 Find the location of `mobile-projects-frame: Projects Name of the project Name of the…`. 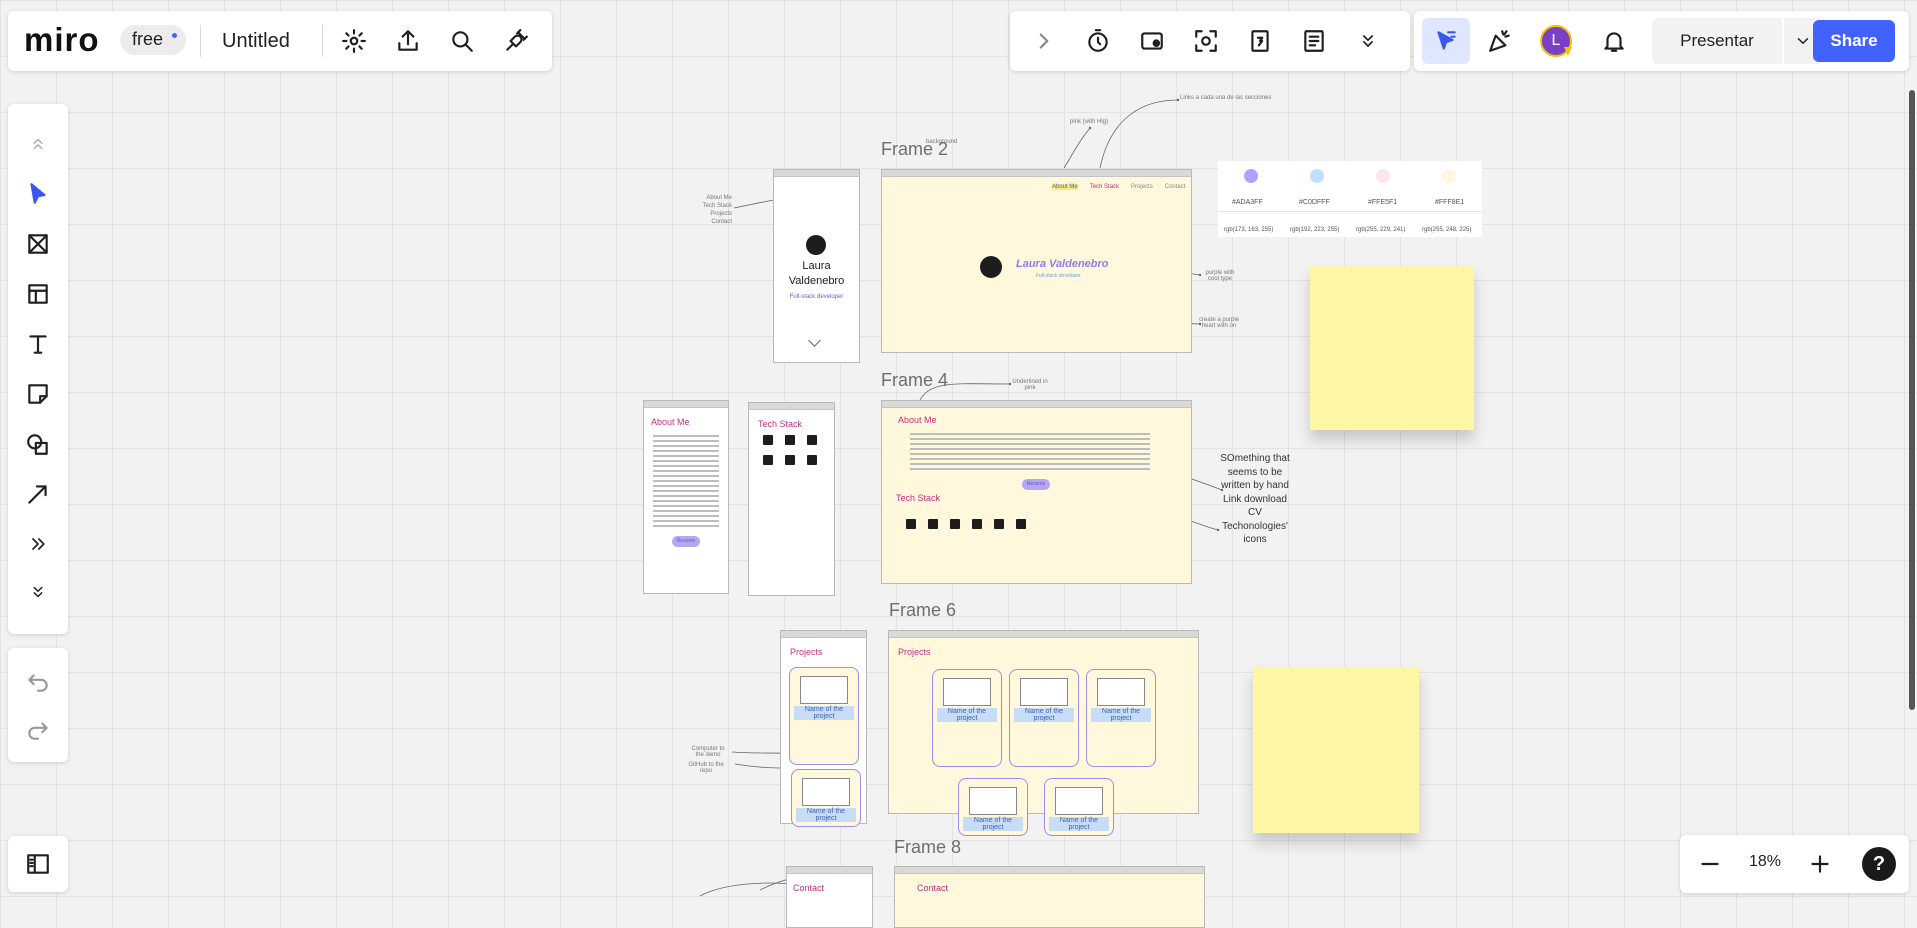

mobile-projects-frame: Projects Name of the project Name of the… is located at coordinates (823, 728).